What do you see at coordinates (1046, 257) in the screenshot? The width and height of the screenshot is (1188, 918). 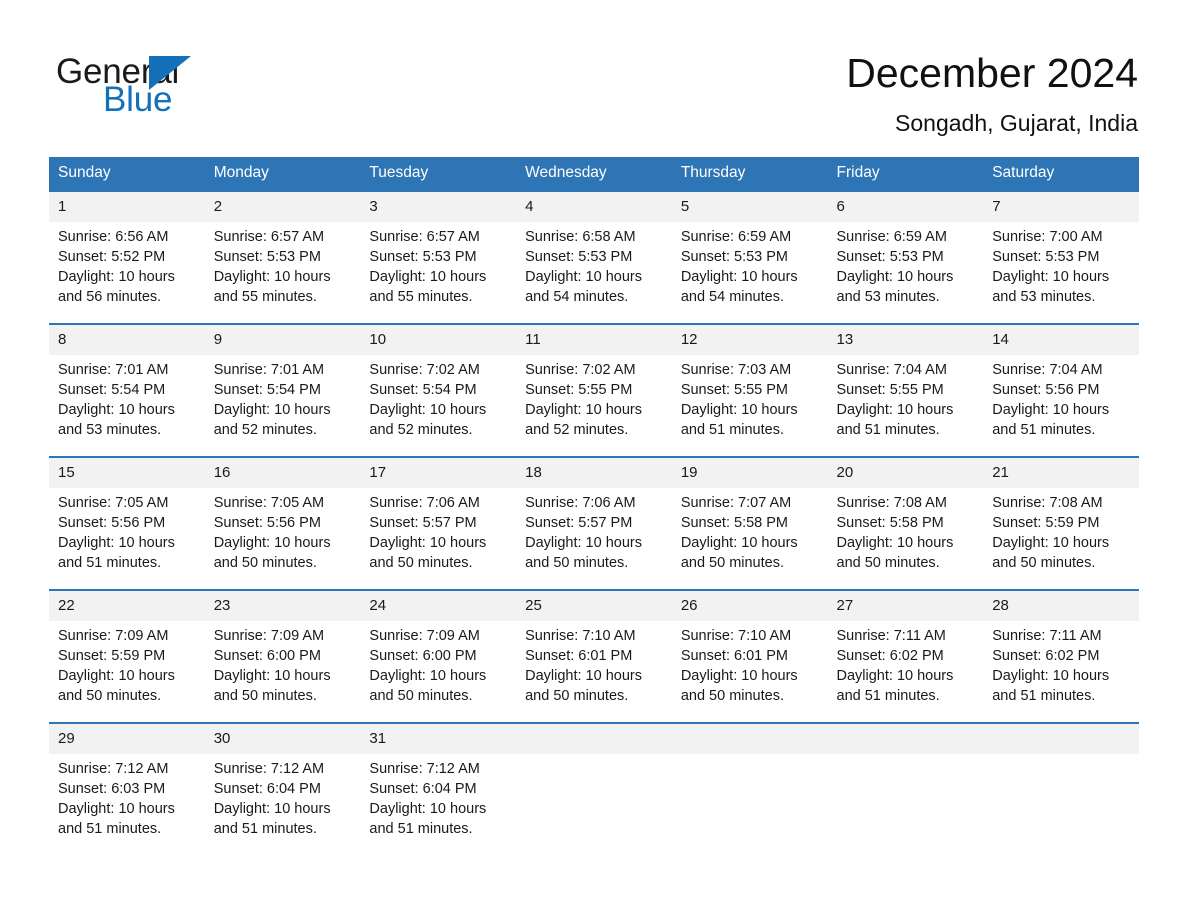 I see `sunset-text: Sunset: 5:53 PM` at bounding box center [1046, 257].